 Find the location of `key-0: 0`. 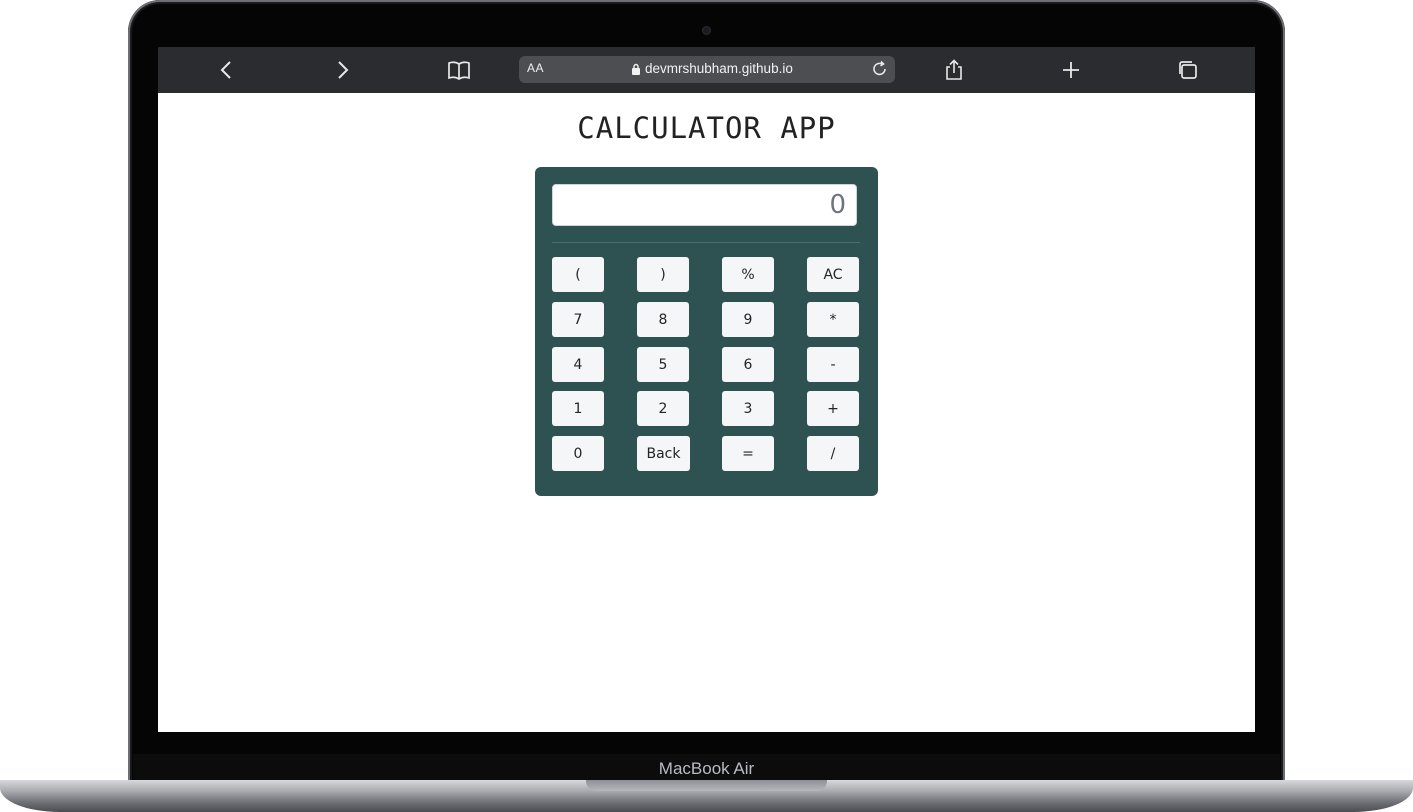

key-0: 0 is located at coordinates (578, 453).